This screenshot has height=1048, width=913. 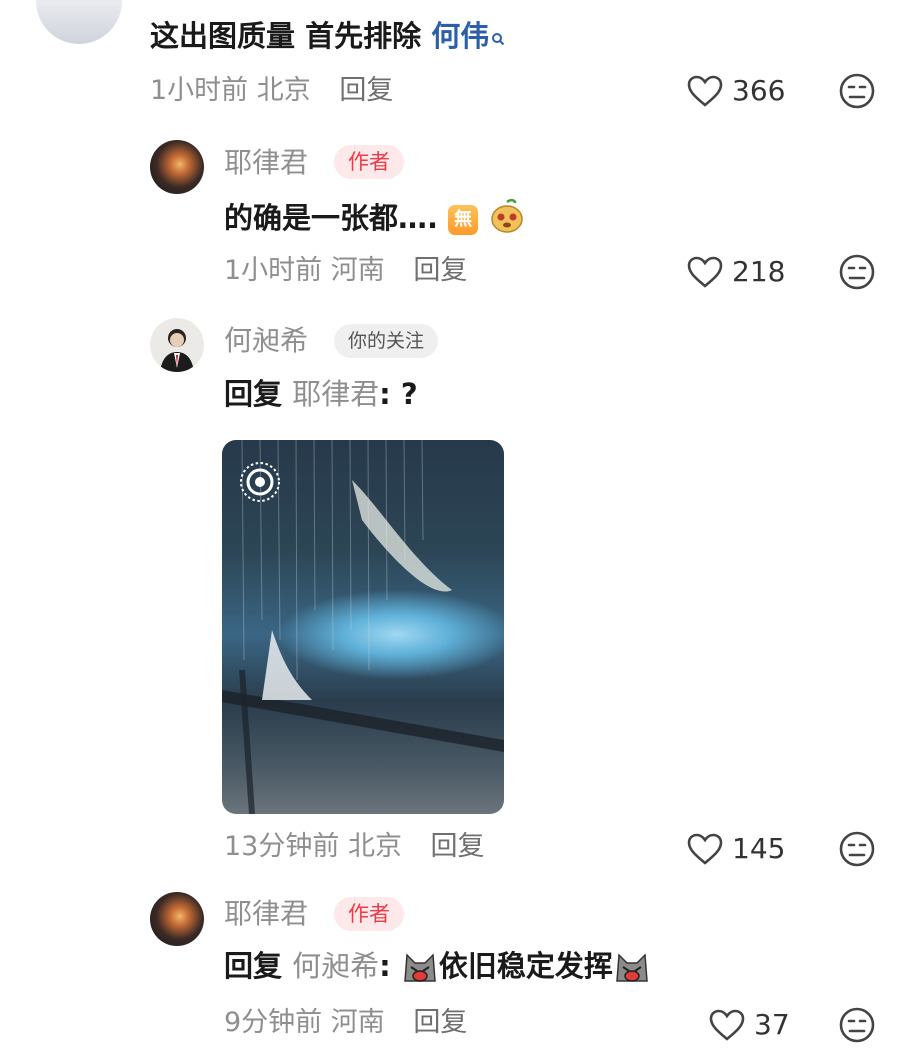 What do you see at coordinates (335, 394) in the screenshot?
I see `reply-to-name: 耶律君` at bounding box center [335, 394].